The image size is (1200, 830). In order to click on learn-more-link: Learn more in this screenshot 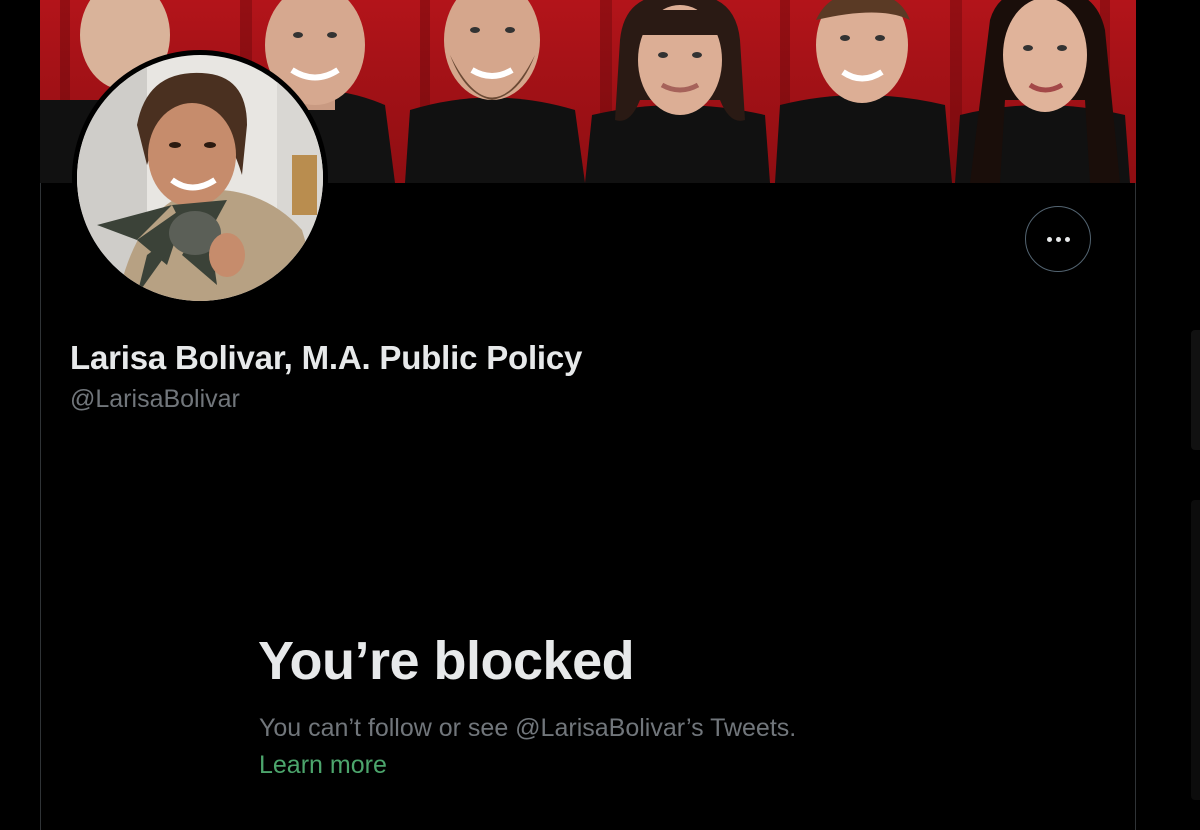, I will do `click(323, 765)`.